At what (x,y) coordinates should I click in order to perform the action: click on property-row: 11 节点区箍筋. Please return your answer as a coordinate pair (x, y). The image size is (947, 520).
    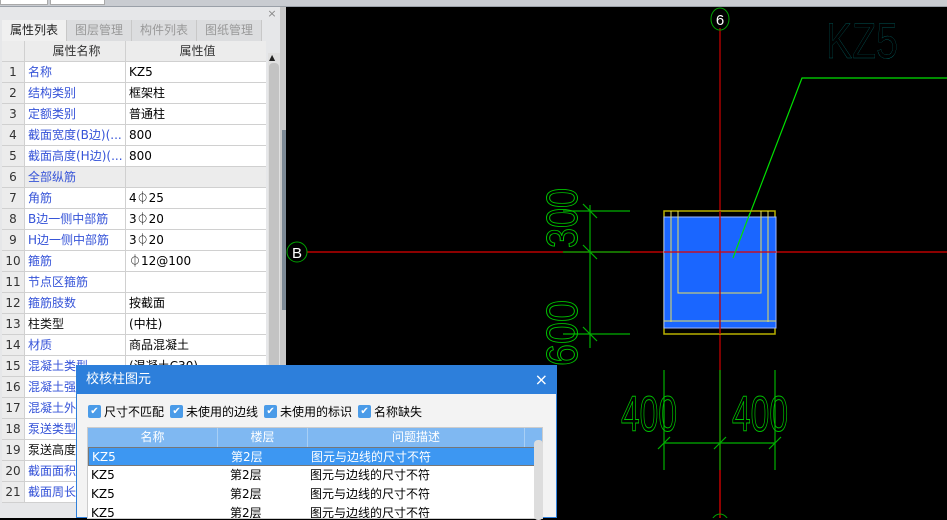
    Looking at the image, I should click on (134, 282).